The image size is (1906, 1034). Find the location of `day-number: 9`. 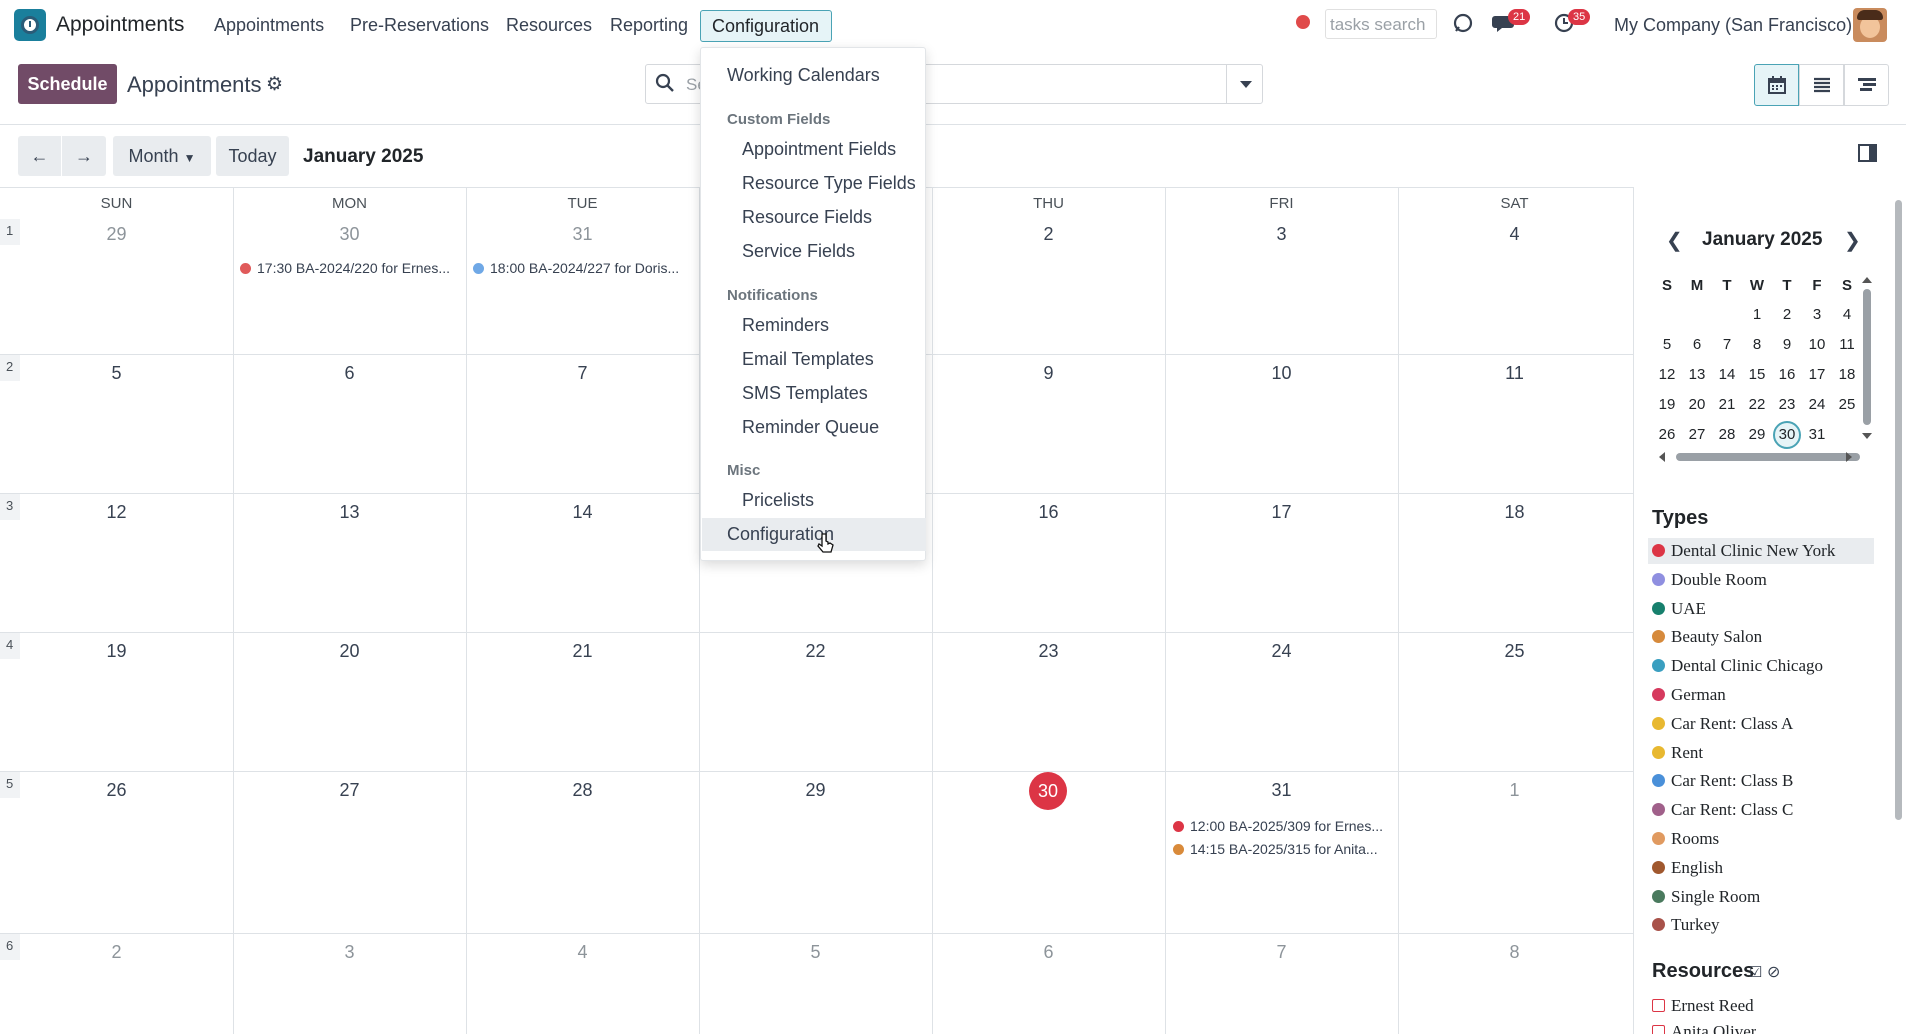

day-number: 9 is located at coordinates (1048, 373).